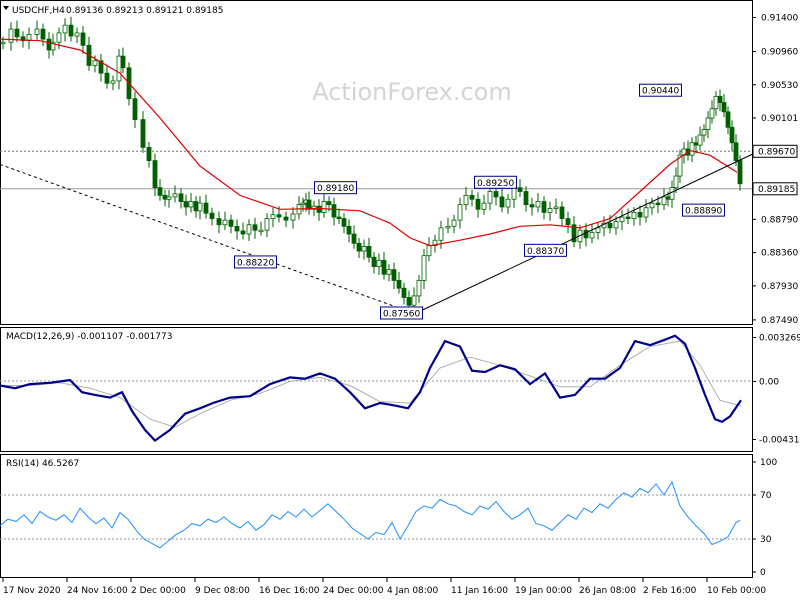 This screenshot has width=800, height=600. I want to click on price-tick-label: 0.90960, so click(779, 53).